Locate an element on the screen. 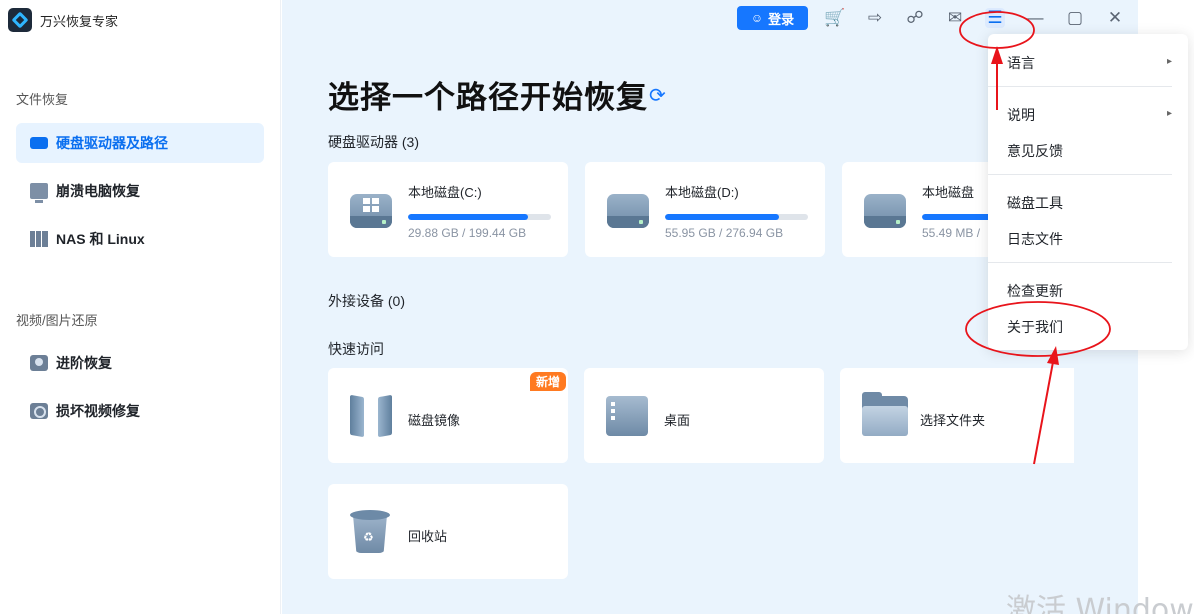  sidebar-item-nas: NAS 和 Linux is located at coordinates (140, 239).